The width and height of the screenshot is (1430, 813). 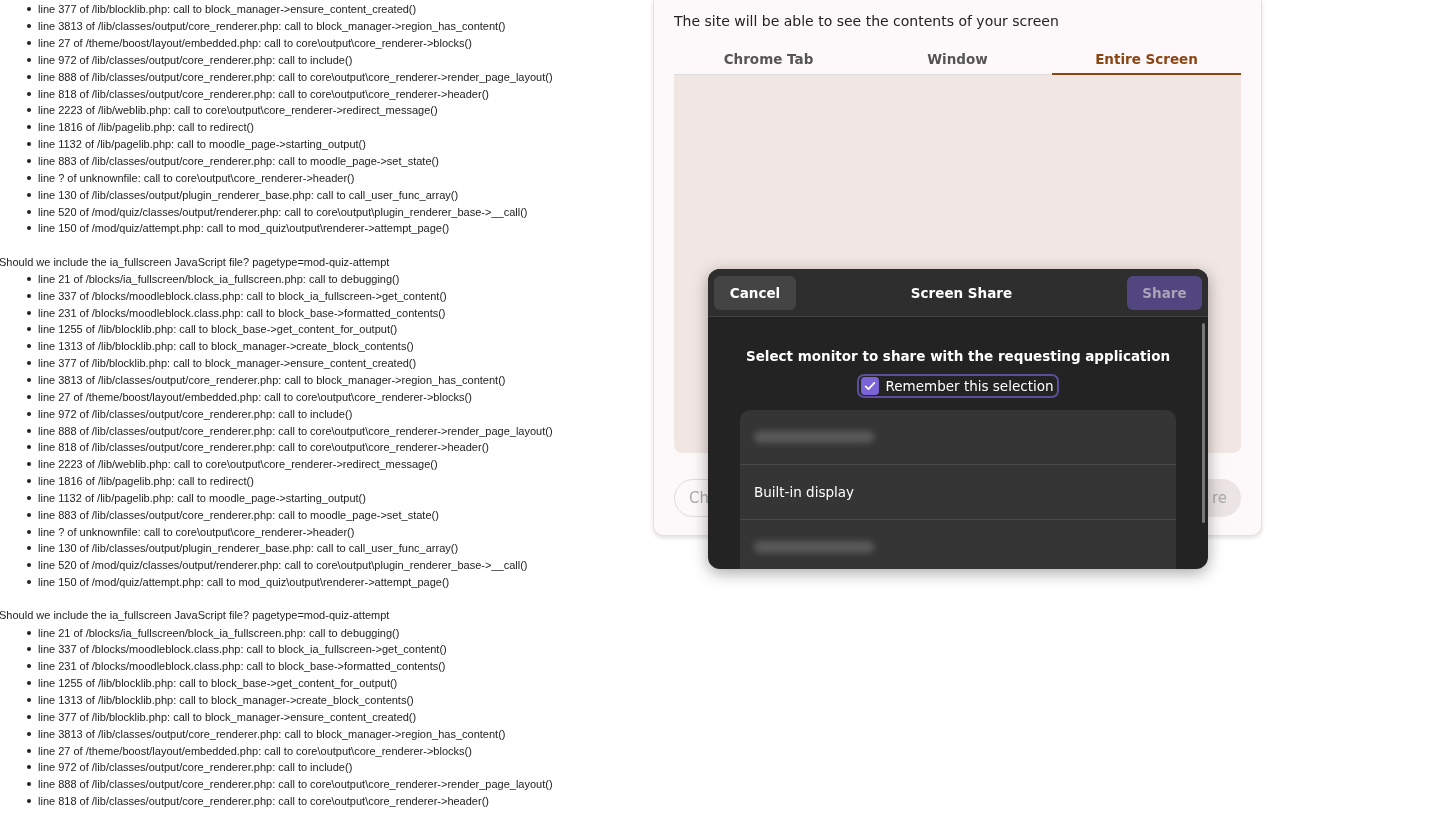 I want to click on checkbox-icon, so click(x=870, y=386).